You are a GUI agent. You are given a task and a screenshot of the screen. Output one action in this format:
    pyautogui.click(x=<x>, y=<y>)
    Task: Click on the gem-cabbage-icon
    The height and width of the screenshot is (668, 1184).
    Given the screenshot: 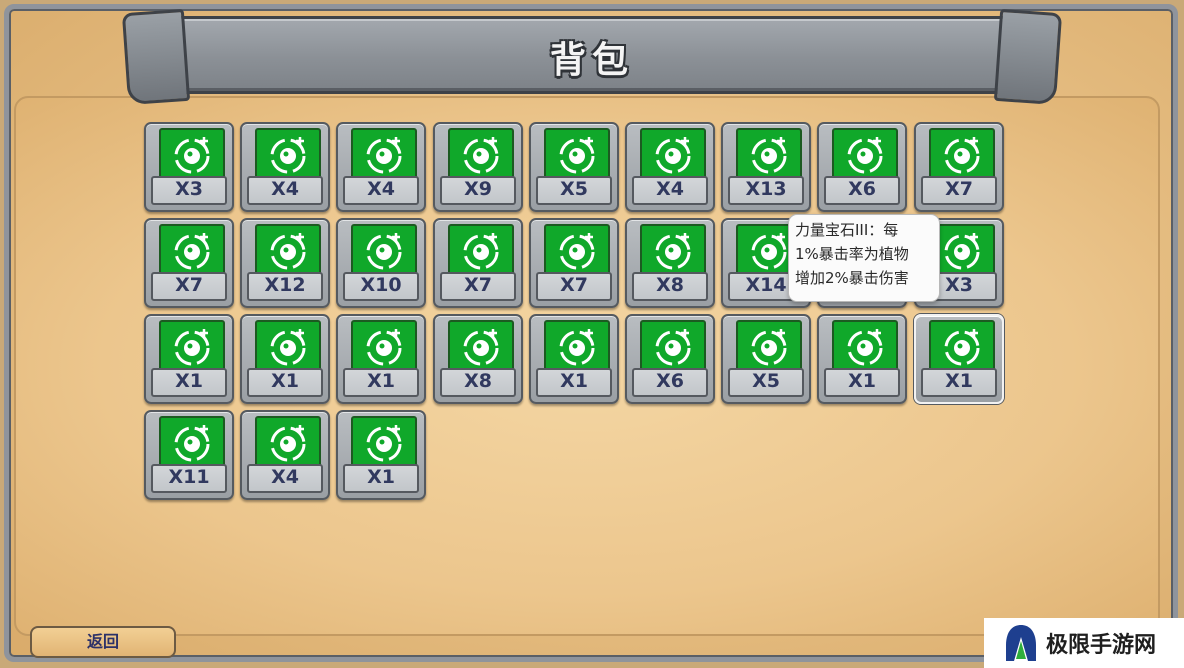 What is the action you would take?
    pyautogui.click(x=192, y=154)
    